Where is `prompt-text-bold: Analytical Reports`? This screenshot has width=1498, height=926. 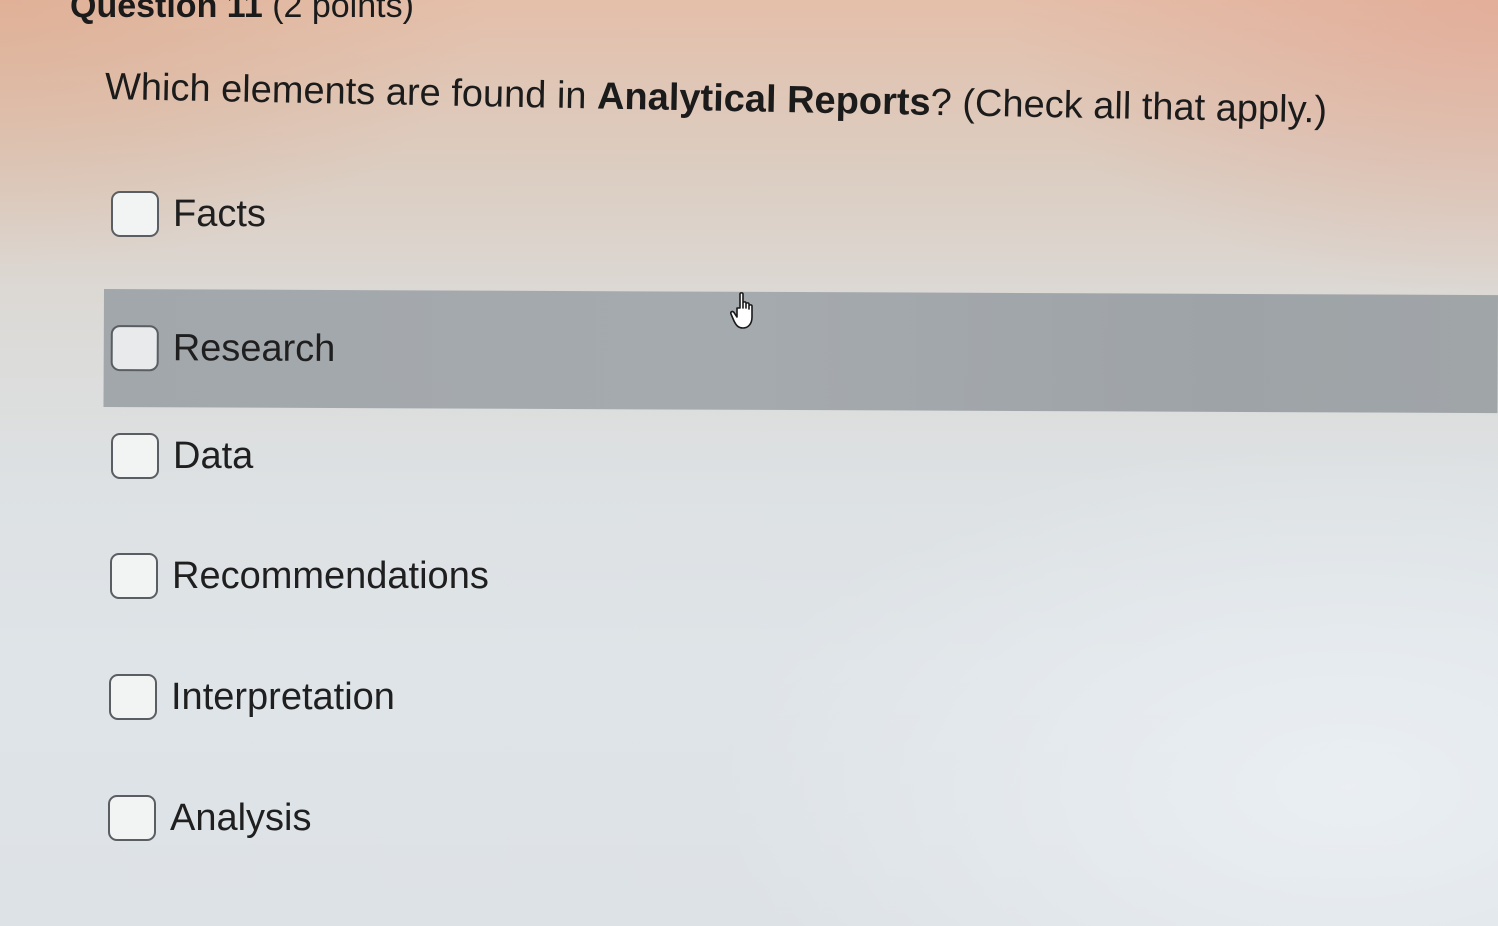
prompt-text-bold: Analytical Reports is located at coordinates (764, 99).